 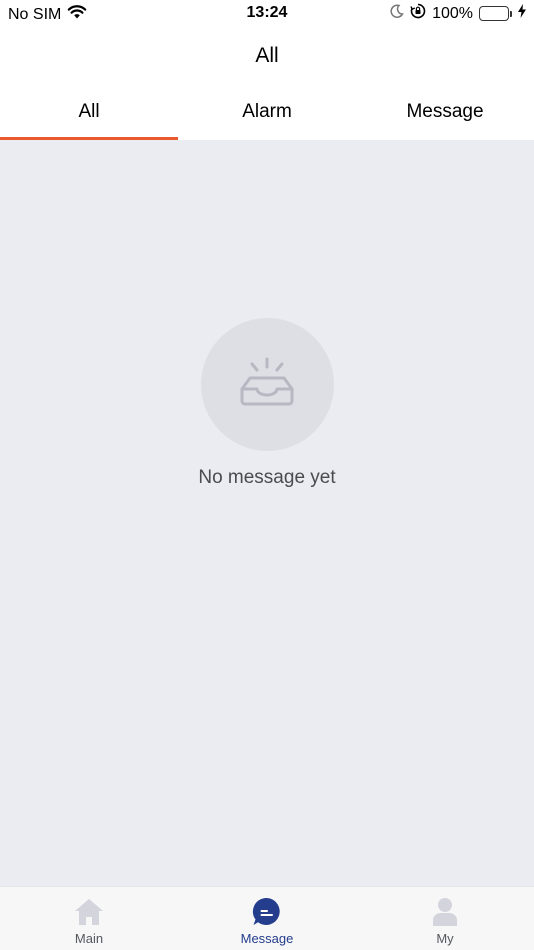 I want to click on bottom-tab-message: Message, so click(x=267, y=918).